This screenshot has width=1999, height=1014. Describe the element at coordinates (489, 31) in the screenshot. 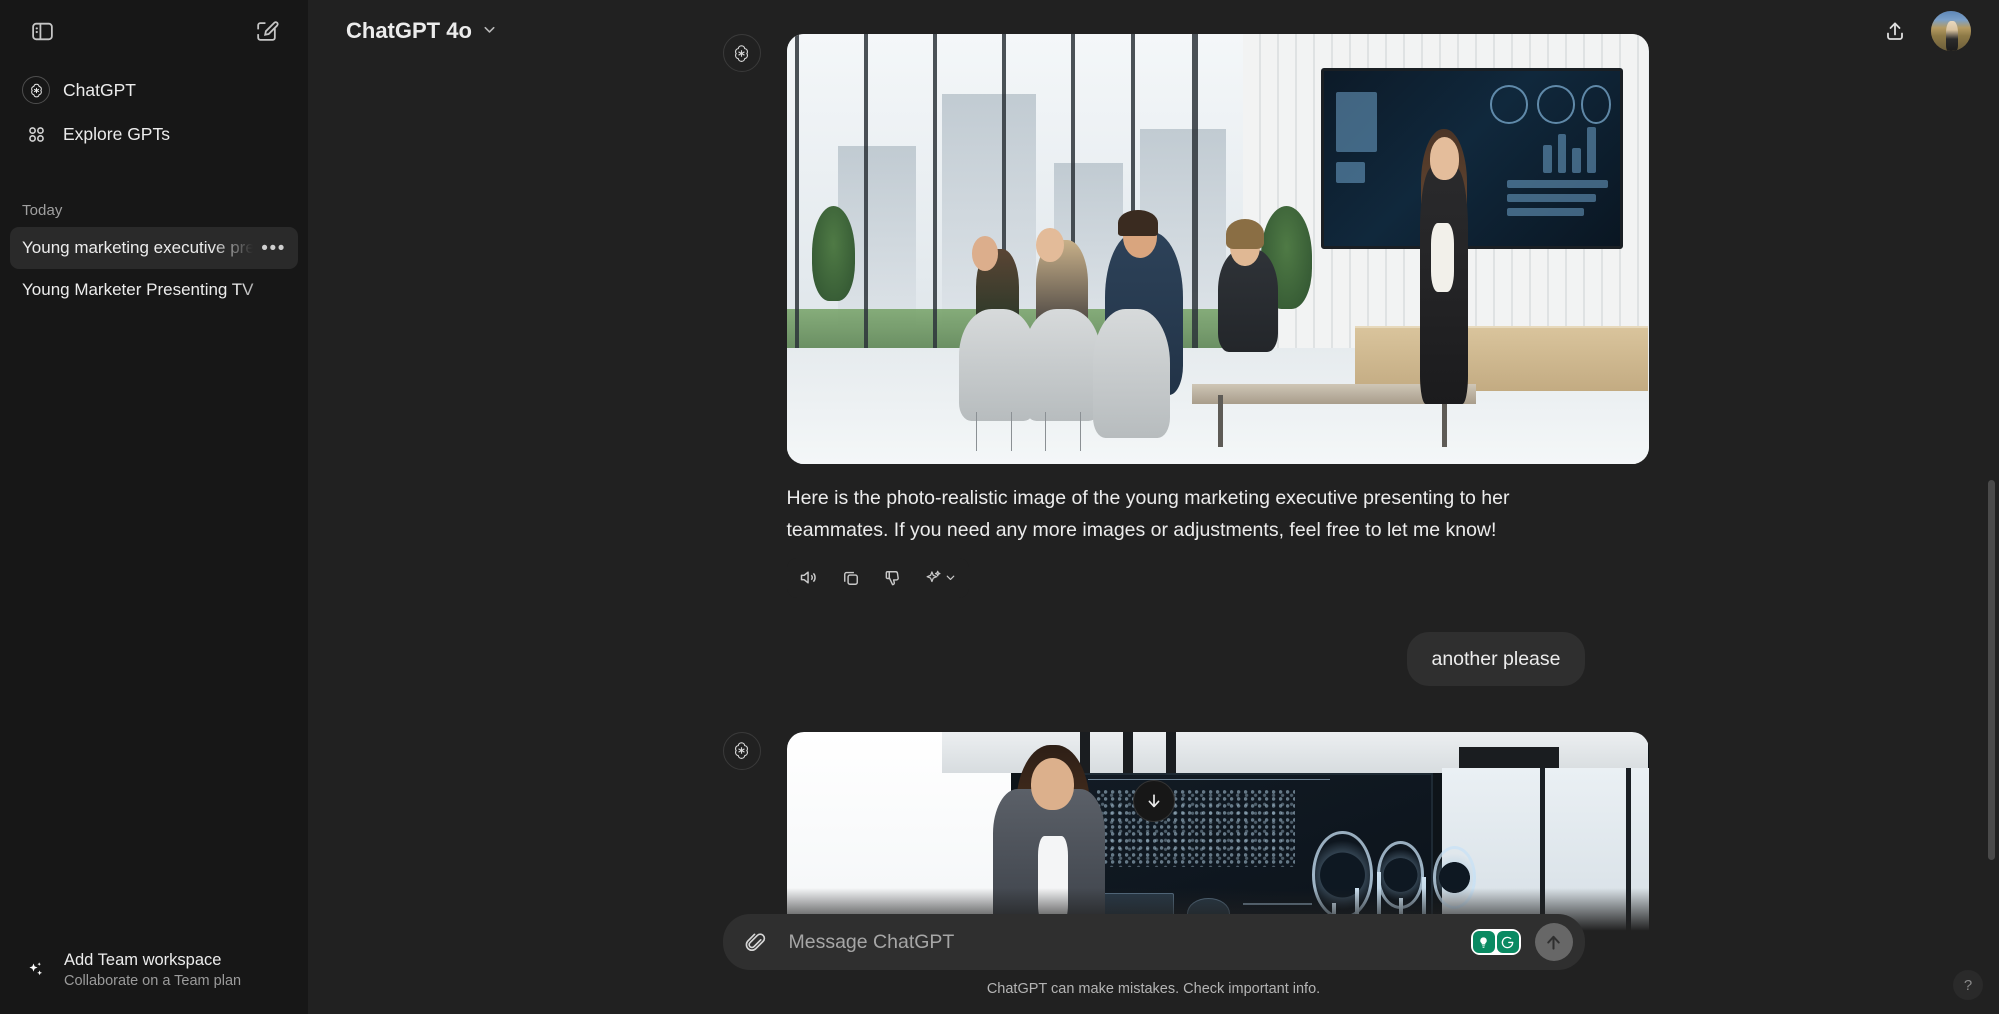

I see `chevron-down-icon` at that location.